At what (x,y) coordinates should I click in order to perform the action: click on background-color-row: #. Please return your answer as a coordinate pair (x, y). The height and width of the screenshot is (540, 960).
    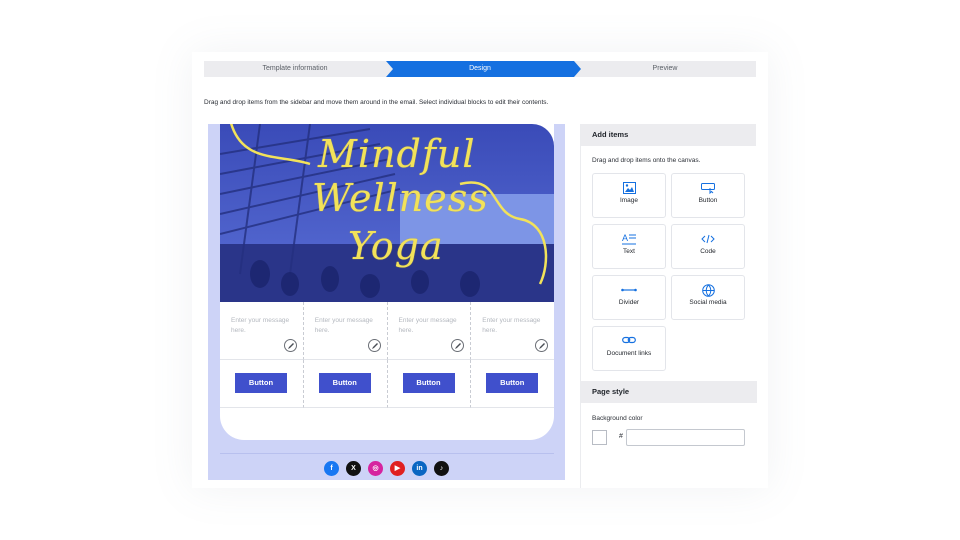
    Looking at the image, I should click on (669, 439).